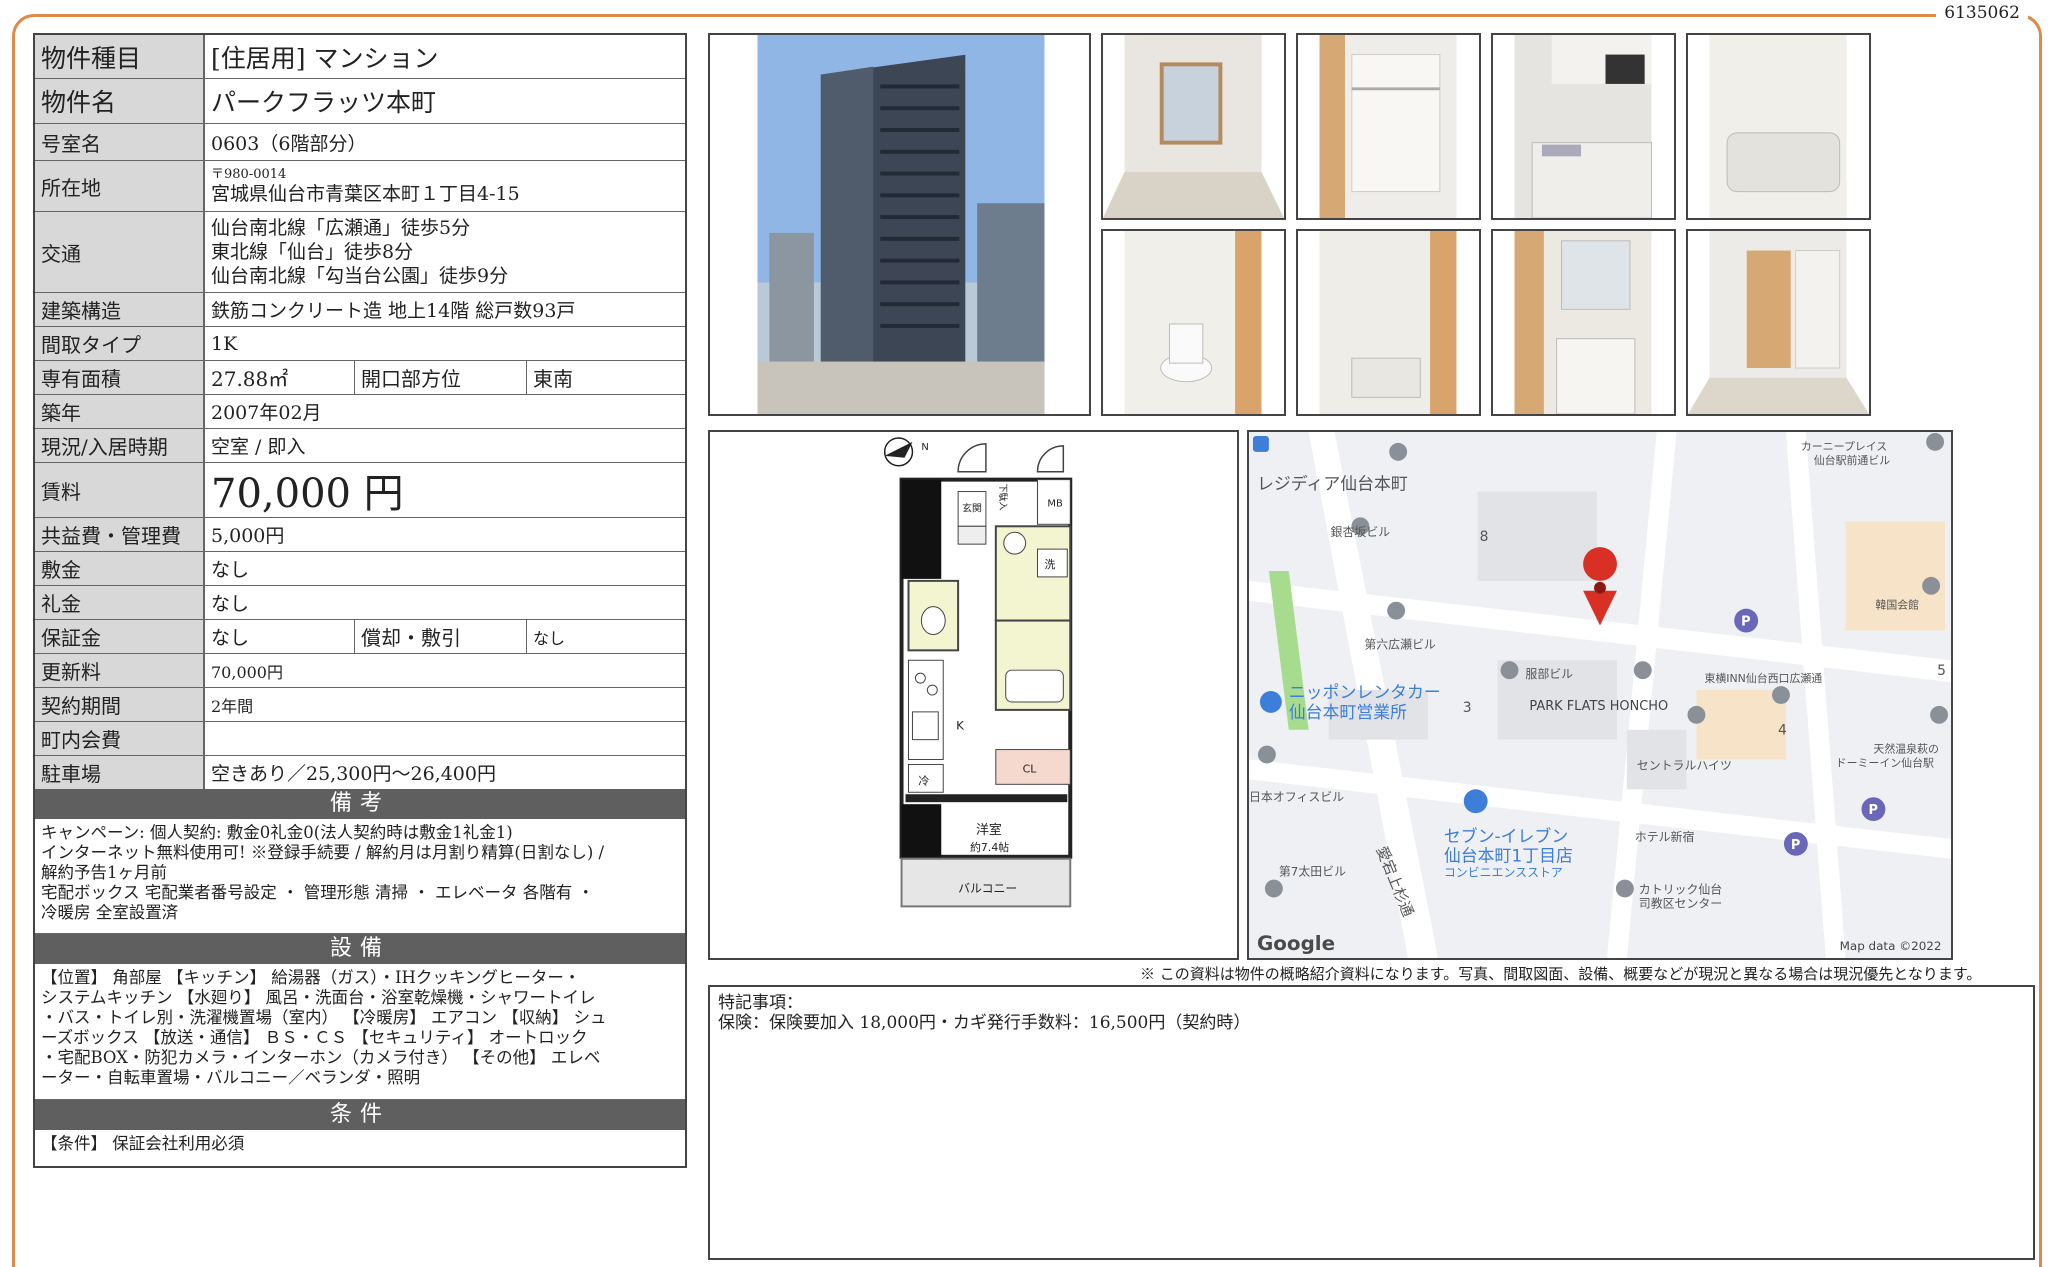 This screenshot has height=1267, width=2056. What do you see at coordinates (120, 490) in the screenshot?
I see `label-rent: 賃料` at bounding box center [120, 490].